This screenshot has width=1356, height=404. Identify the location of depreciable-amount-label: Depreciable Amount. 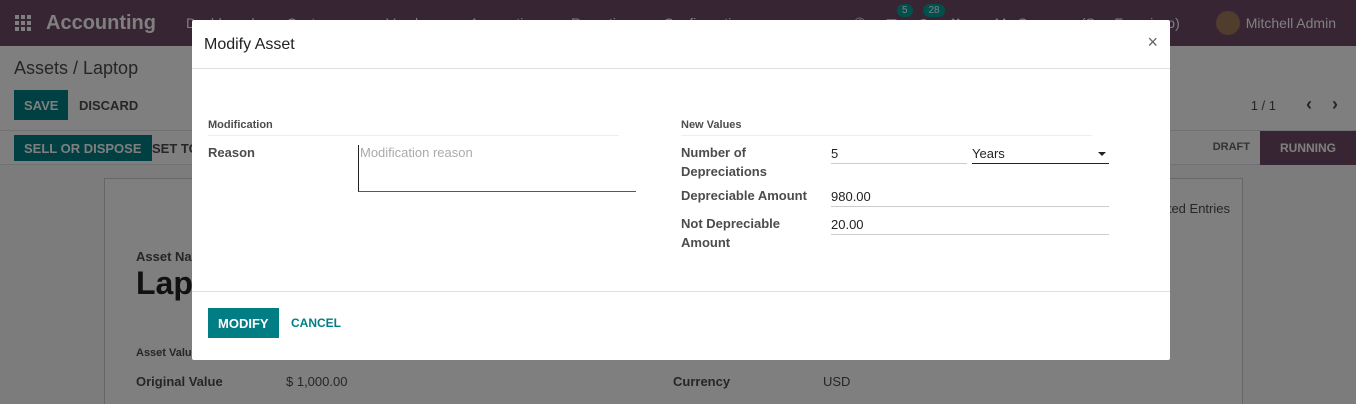
(744, 195).